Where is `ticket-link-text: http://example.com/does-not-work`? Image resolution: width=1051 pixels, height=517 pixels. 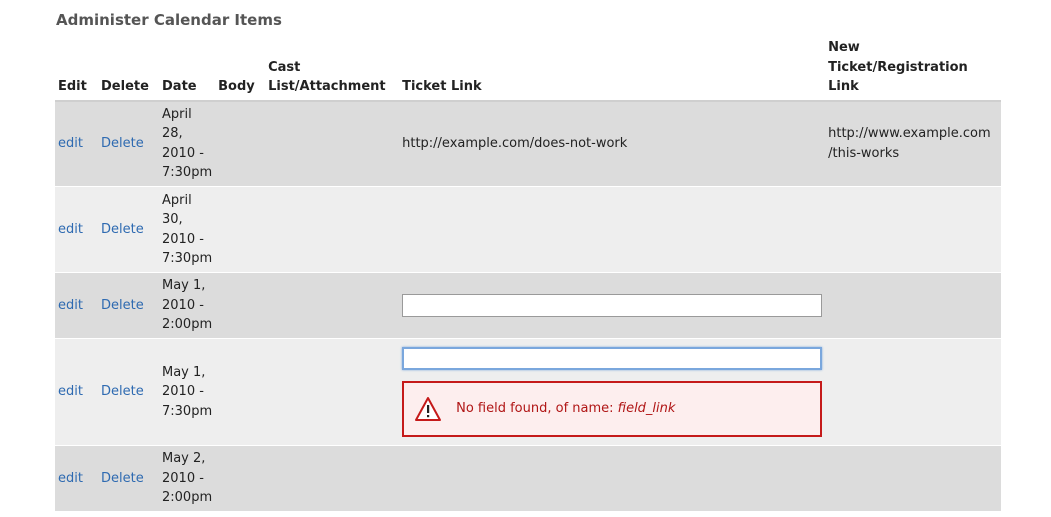 ticket-link-text: http://example.com/does-not-work is located at coordinates (515, 143).